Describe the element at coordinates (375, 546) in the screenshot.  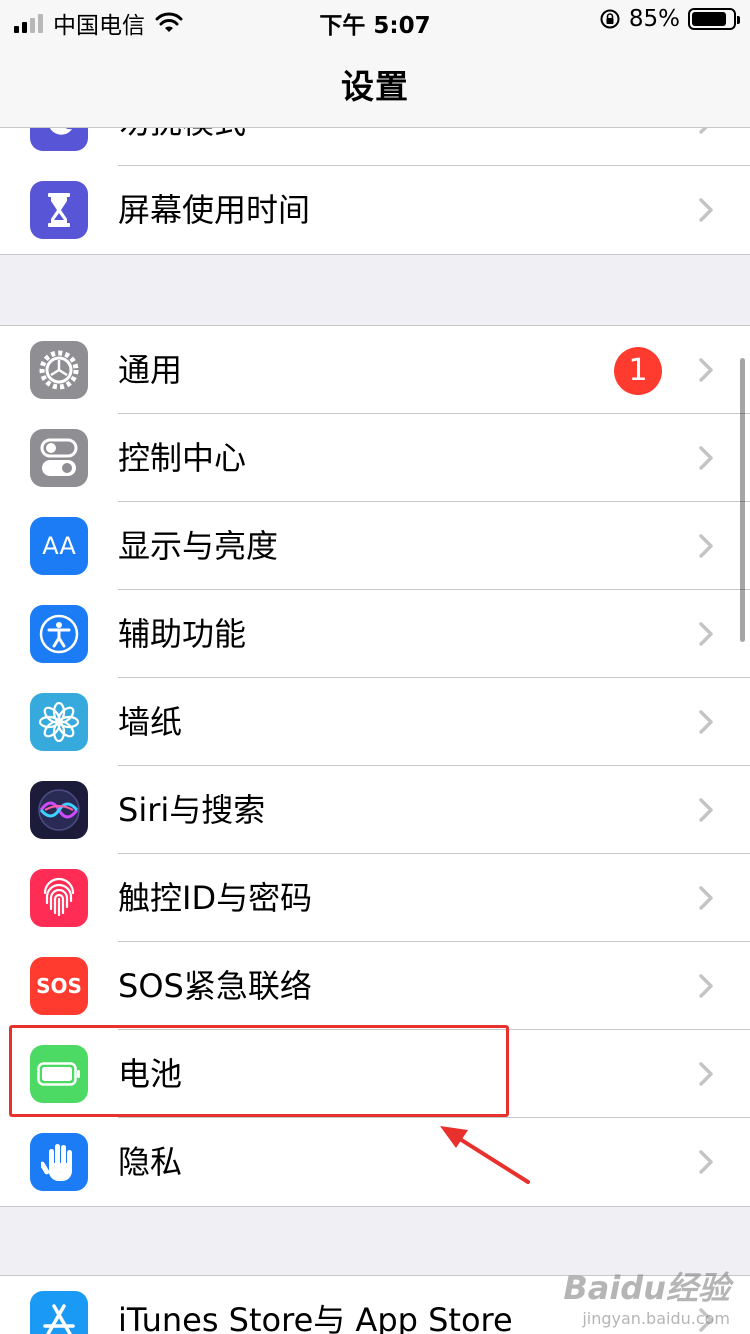
I see `settings-row-display-brightness: AA 显示与亮度` at that location.